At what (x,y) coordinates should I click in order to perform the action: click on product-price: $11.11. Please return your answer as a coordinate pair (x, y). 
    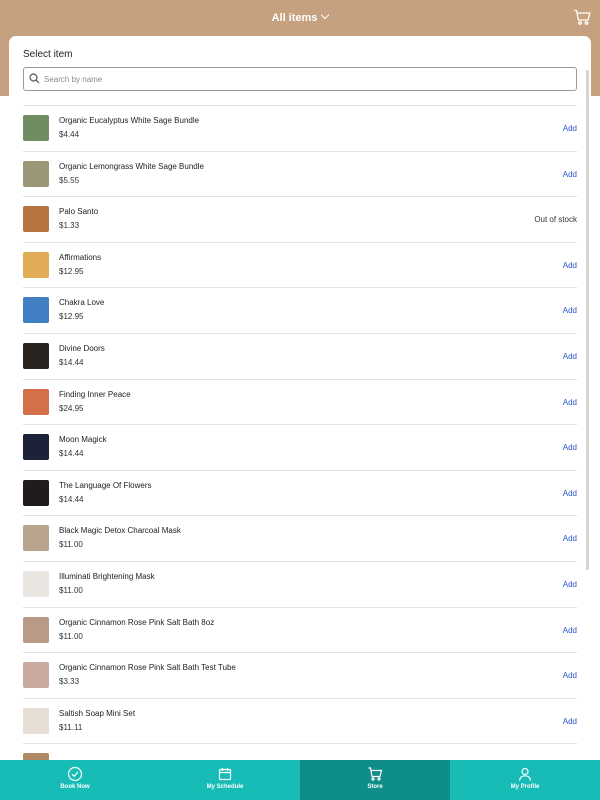
    Looking at the image, I should click on (71, 727).